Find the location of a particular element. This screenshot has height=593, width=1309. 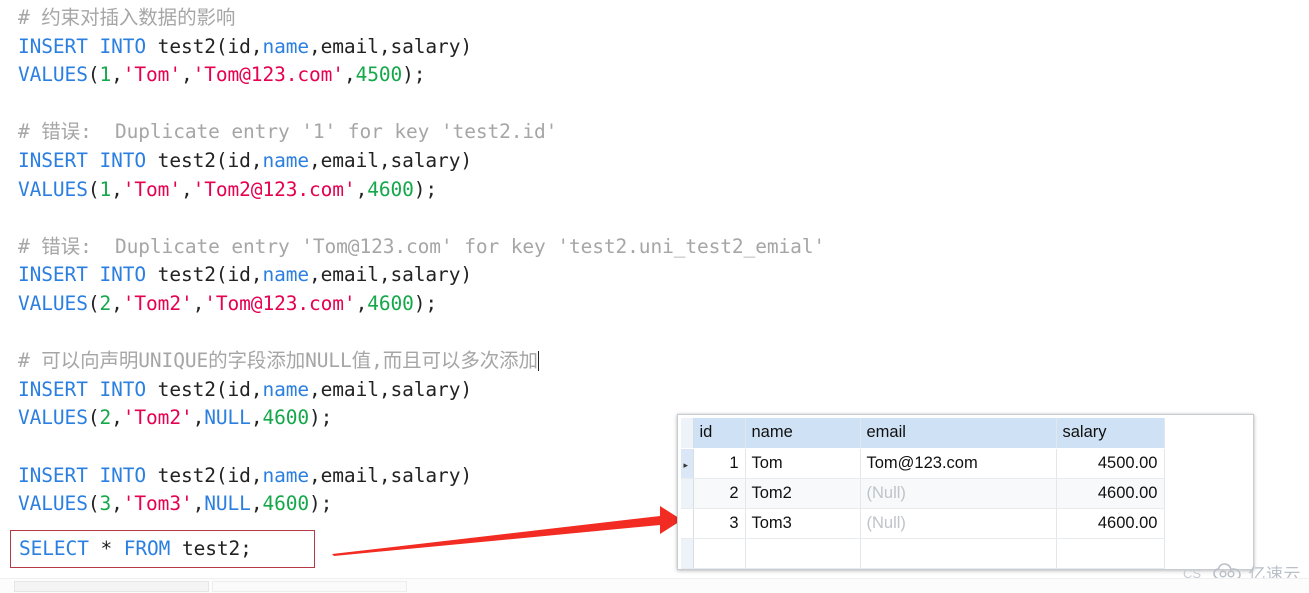

table-row: 2 Tom2 (Null) 4600.00 is located at coordinates (923, 493).